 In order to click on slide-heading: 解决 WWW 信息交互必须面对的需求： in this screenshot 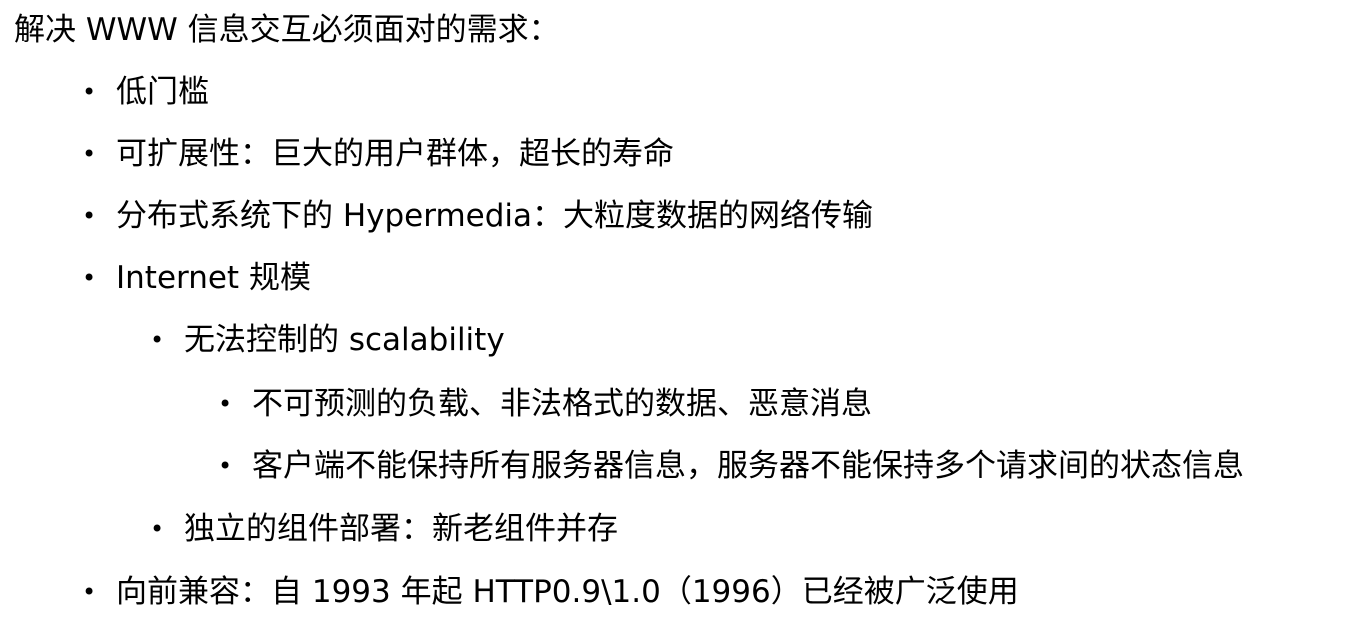, I will do `click(287, 30)`.